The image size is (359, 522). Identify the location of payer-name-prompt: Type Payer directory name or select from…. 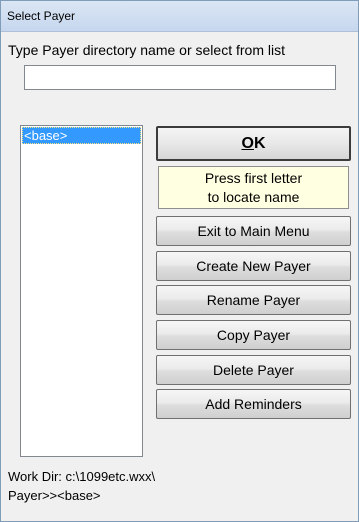
(146, 50).